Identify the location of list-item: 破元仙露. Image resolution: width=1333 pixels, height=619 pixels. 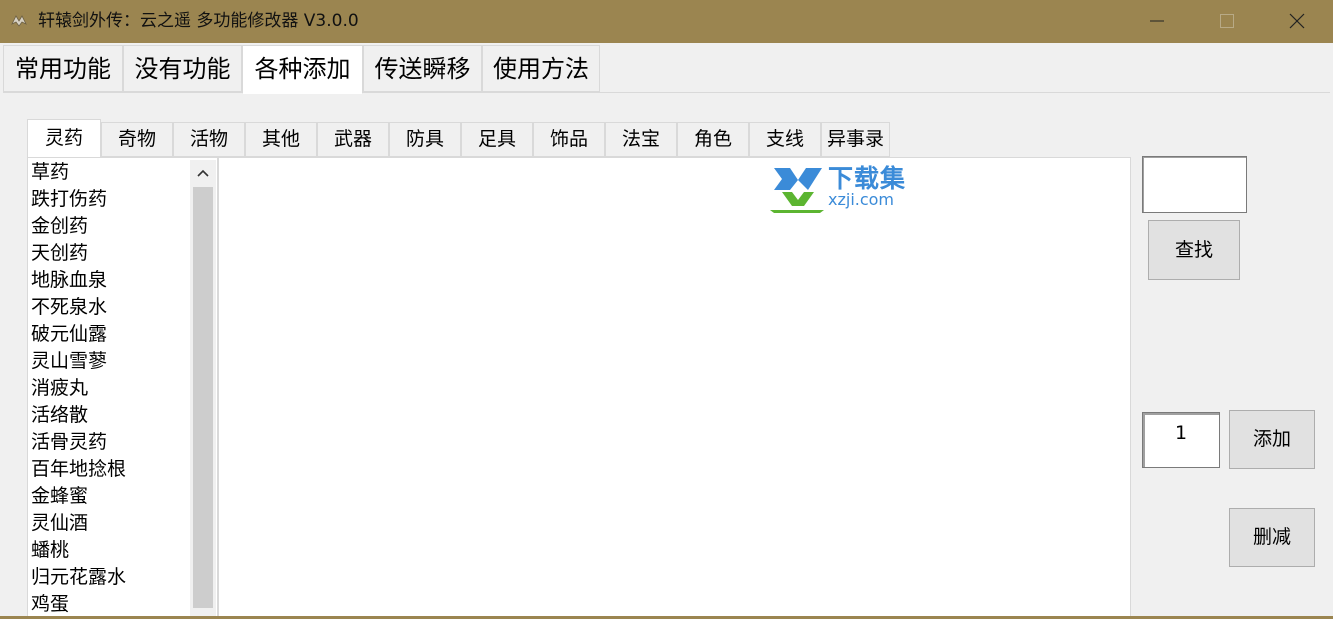
(69, 334).